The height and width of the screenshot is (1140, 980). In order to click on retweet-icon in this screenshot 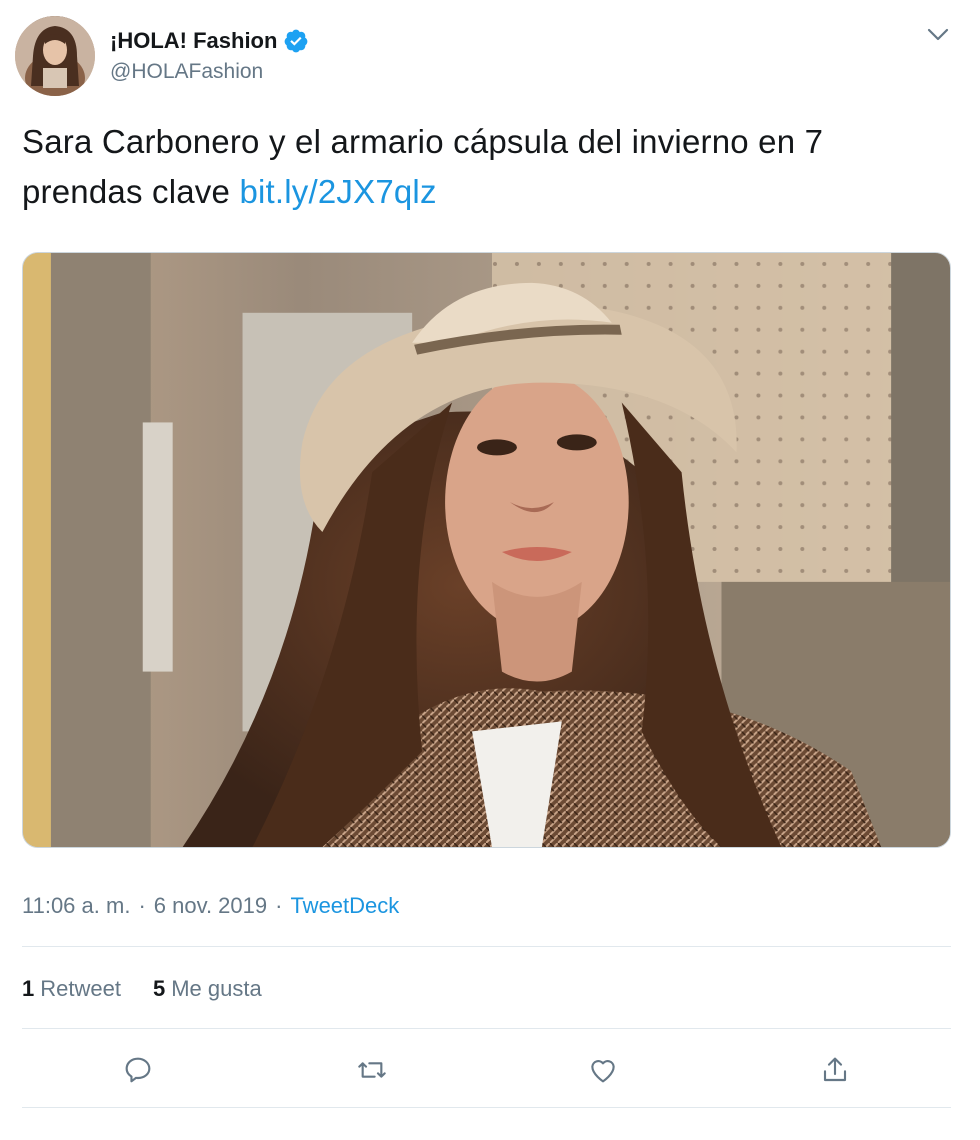, I will do `click(372, 1070)`.